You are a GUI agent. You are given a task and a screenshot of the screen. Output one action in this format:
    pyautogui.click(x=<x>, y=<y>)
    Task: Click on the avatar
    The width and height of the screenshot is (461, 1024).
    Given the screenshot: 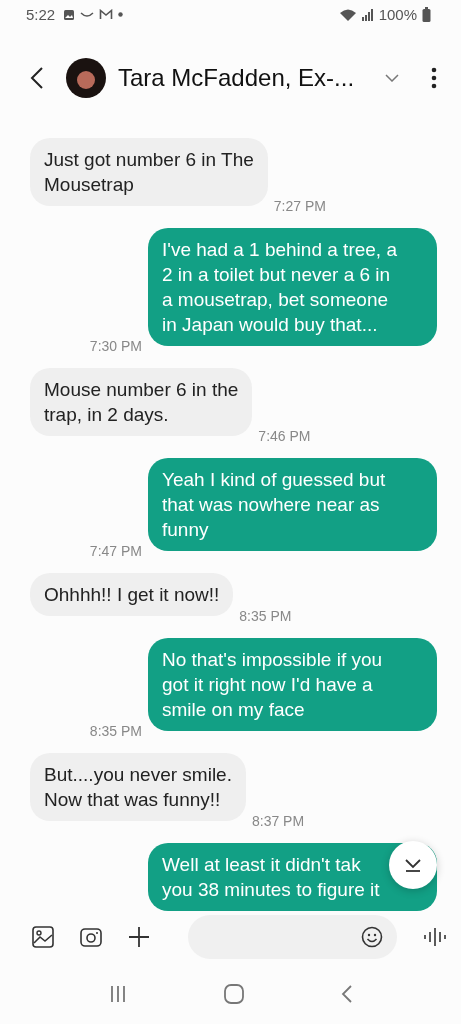 What is the action you would take?
    pyautogui.click(x=86, y=77)
    